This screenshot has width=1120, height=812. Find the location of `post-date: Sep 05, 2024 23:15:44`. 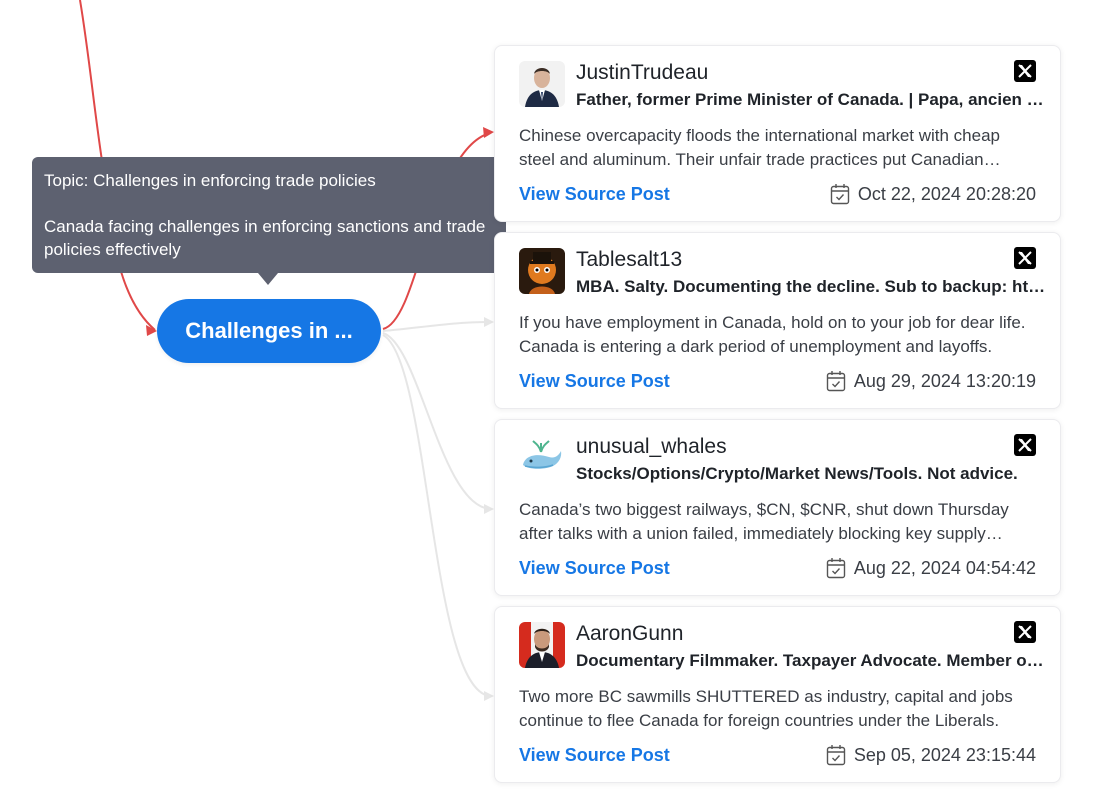

post-date: Sep 05, 2024 23:15:44 is located at coordinates (931, 755).